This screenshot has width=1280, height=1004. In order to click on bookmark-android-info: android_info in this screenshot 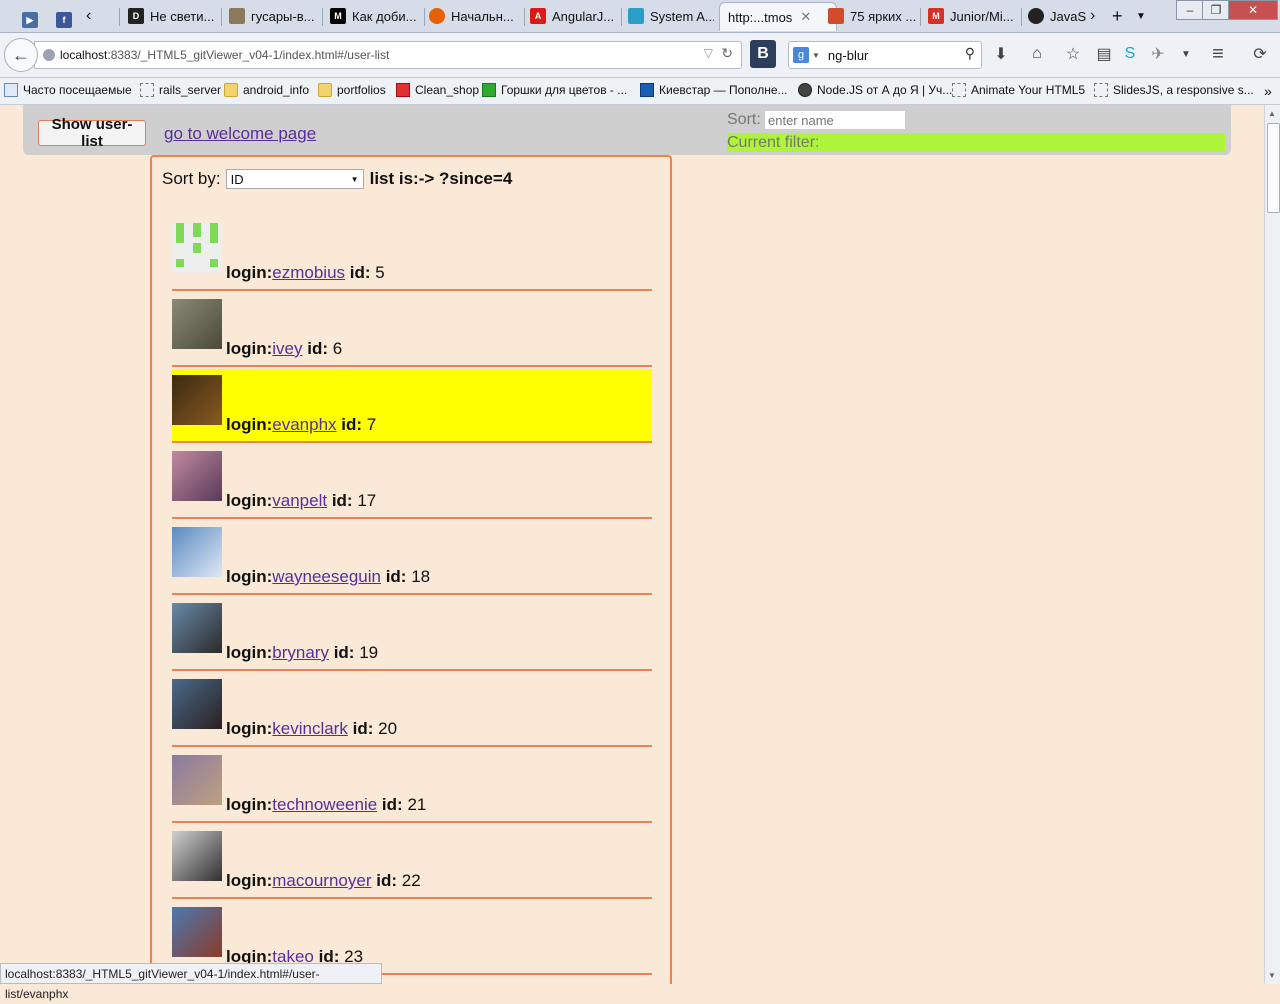, I will do `click(266, 90)`.